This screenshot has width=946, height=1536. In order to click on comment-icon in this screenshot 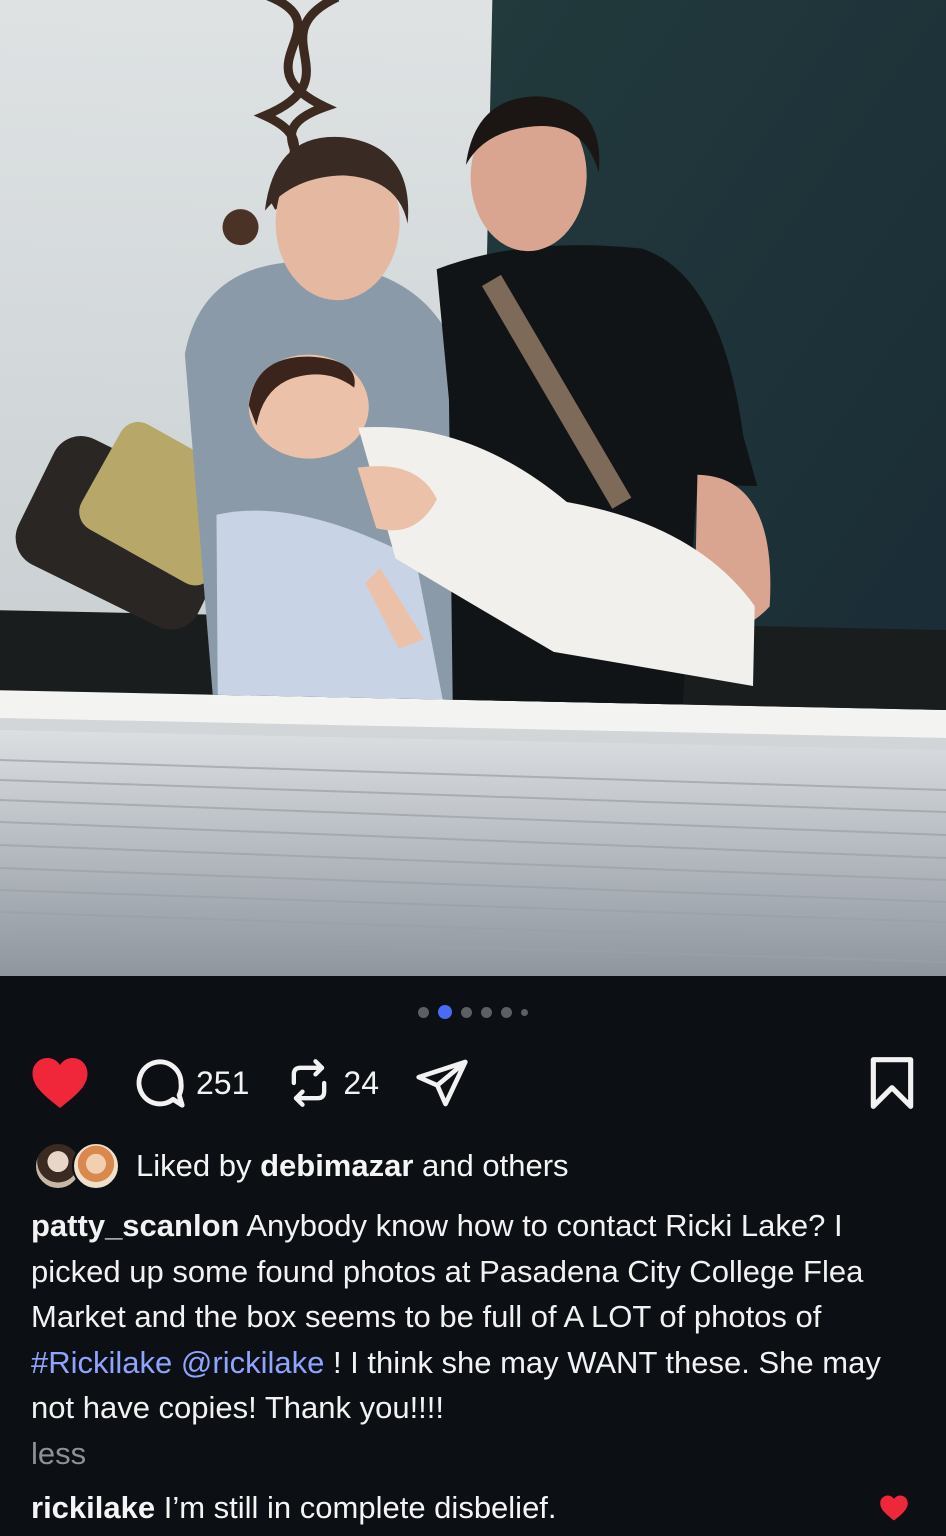, I will do `click(160, 1083)`.